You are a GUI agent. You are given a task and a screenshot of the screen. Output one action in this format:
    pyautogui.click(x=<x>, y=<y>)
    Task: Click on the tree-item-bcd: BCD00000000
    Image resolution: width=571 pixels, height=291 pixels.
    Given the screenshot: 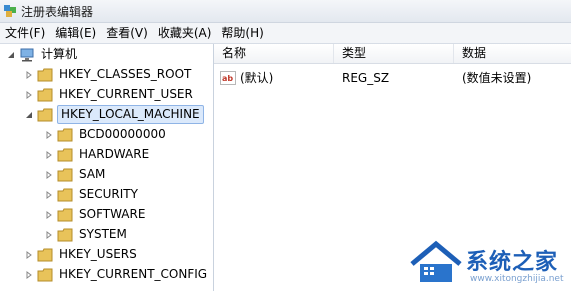 What is the action you would take?
    pyautogui.click(x=106, y=134)
    